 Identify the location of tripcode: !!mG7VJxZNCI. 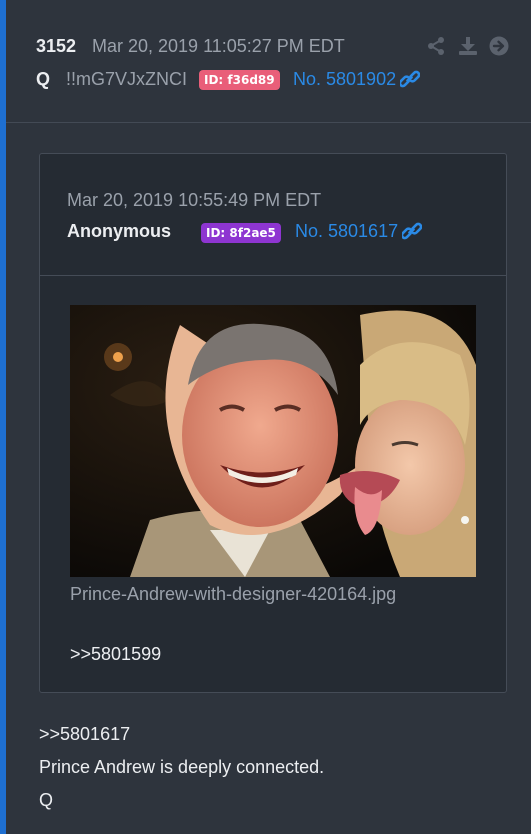
(127, 79).